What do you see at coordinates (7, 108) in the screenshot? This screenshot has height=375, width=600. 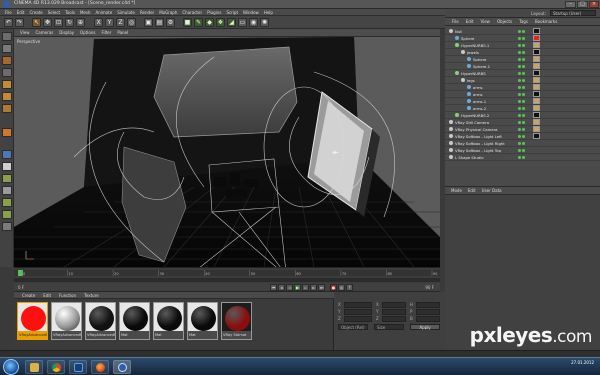 I see `polygons-mode-icon` at bounding box center [7, 108].